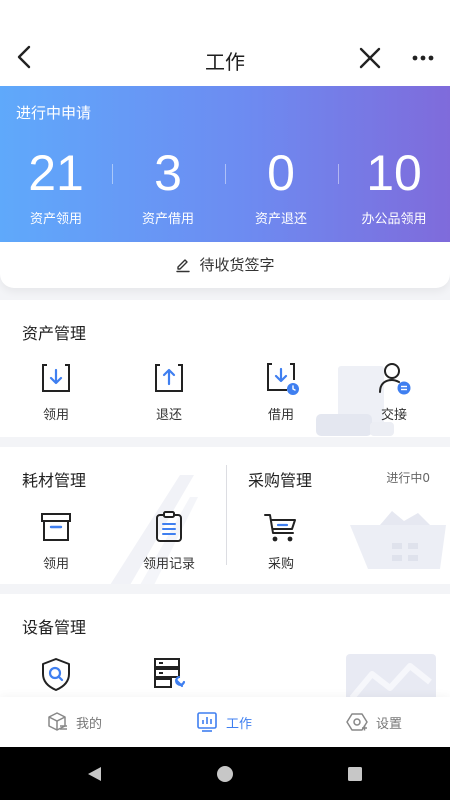 The height and width of the screenshot is (800, 450). Describe the element at coordinates (280, 219) in the screenshot. I see `stat-label: 资产退还` at that location.